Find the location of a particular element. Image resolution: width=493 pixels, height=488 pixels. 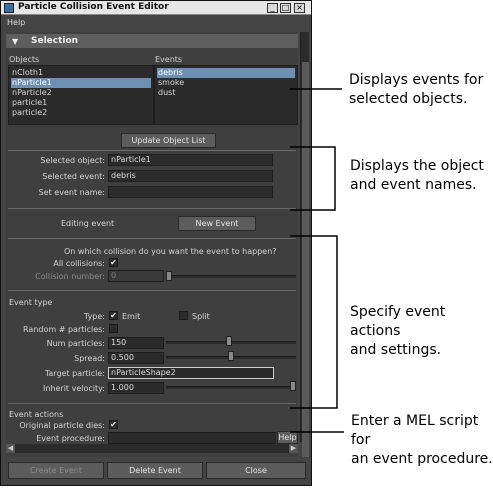

callout-event-actions: Specify event actions and settings. is located at coordinates (421, 331).